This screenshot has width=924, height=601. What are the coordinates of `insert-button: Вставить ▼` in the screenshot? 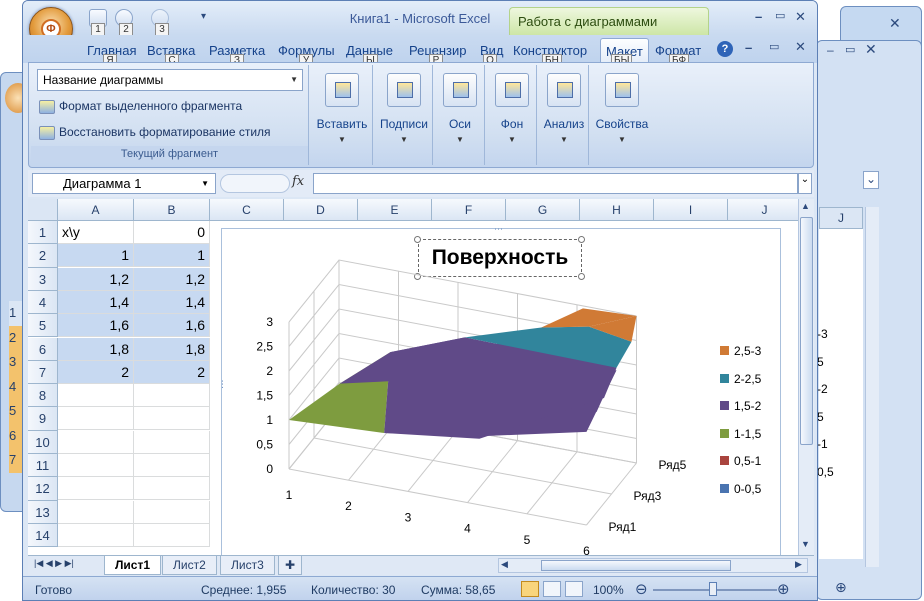 It's located at (342, 106).